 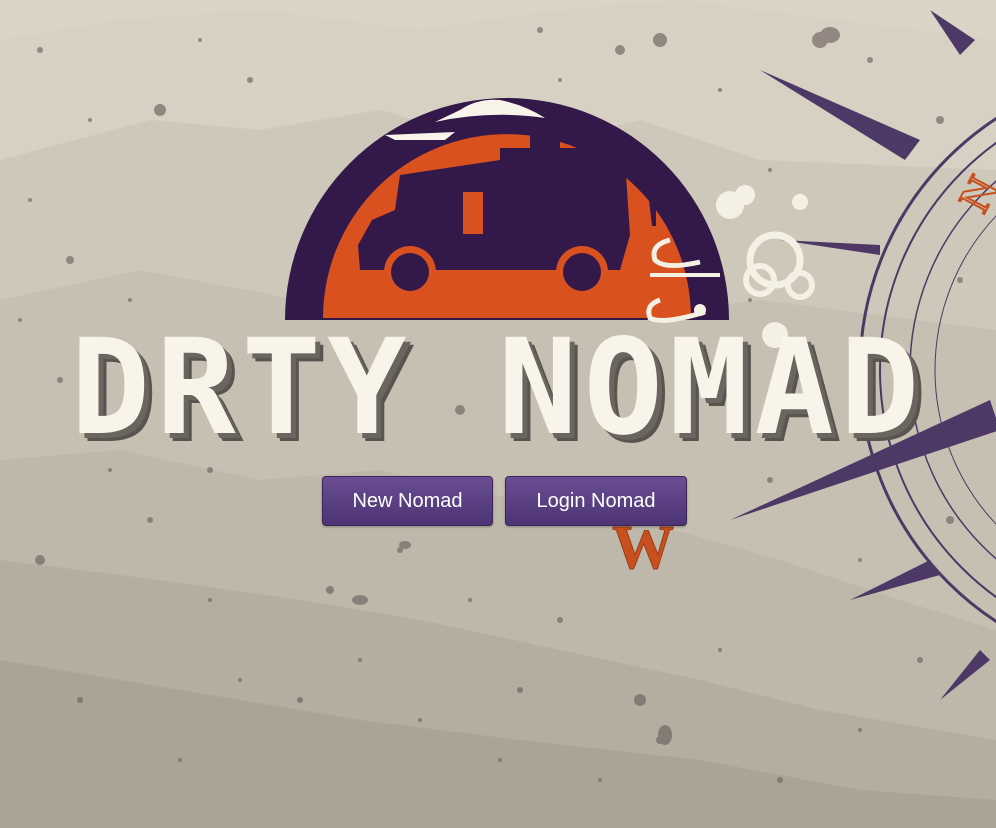 What do you see at coordinates (596, 501) in the screenshot?
I see `login-nomad-button: Login Nomad` at bounding box center [596, 501].